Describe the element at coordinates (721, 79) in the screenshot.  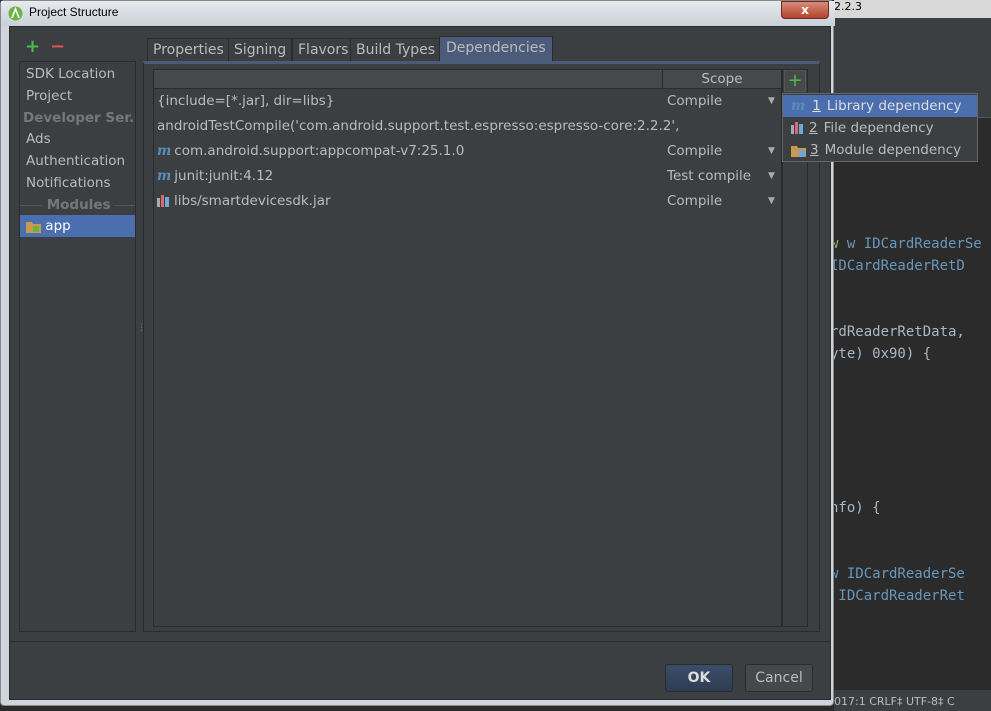
I see `column-header-scope: Scope` at that location.